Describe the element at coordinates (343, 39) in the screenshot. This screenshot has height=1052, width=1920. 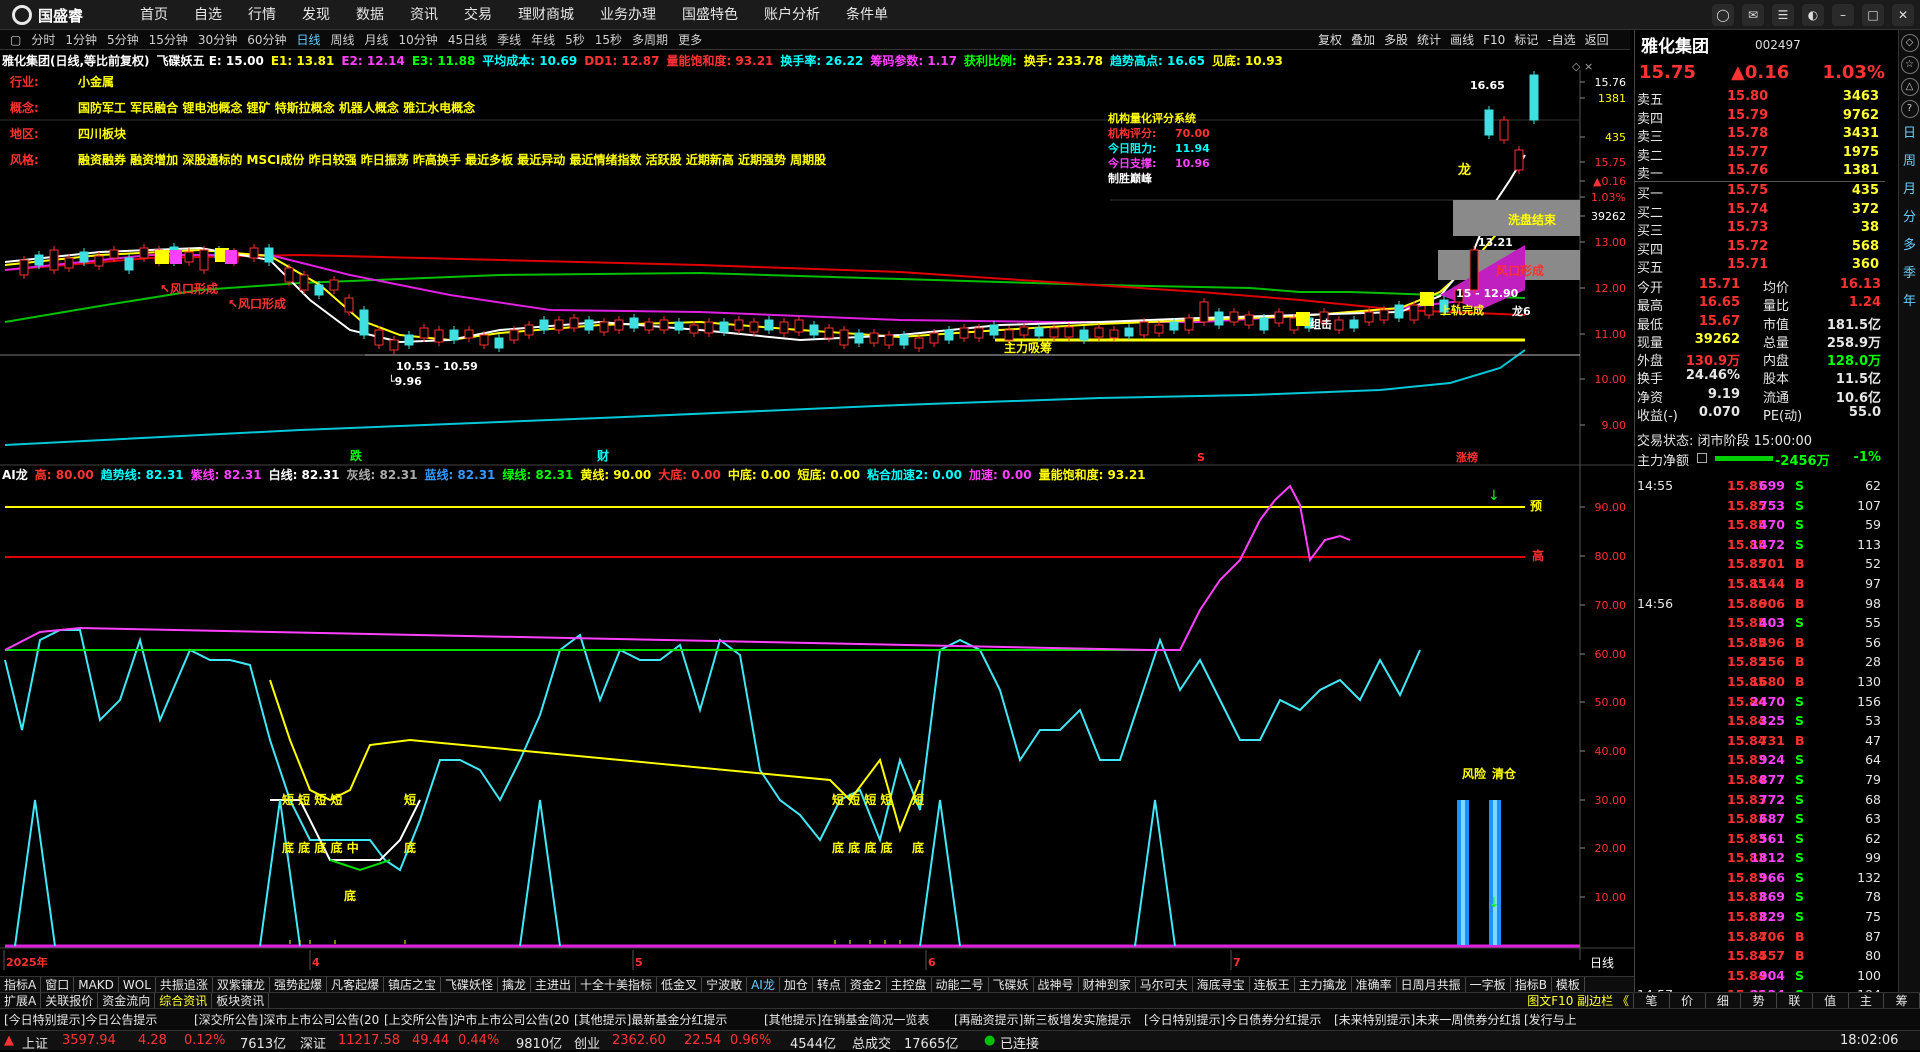
I see `period-7: 周线` at that location.